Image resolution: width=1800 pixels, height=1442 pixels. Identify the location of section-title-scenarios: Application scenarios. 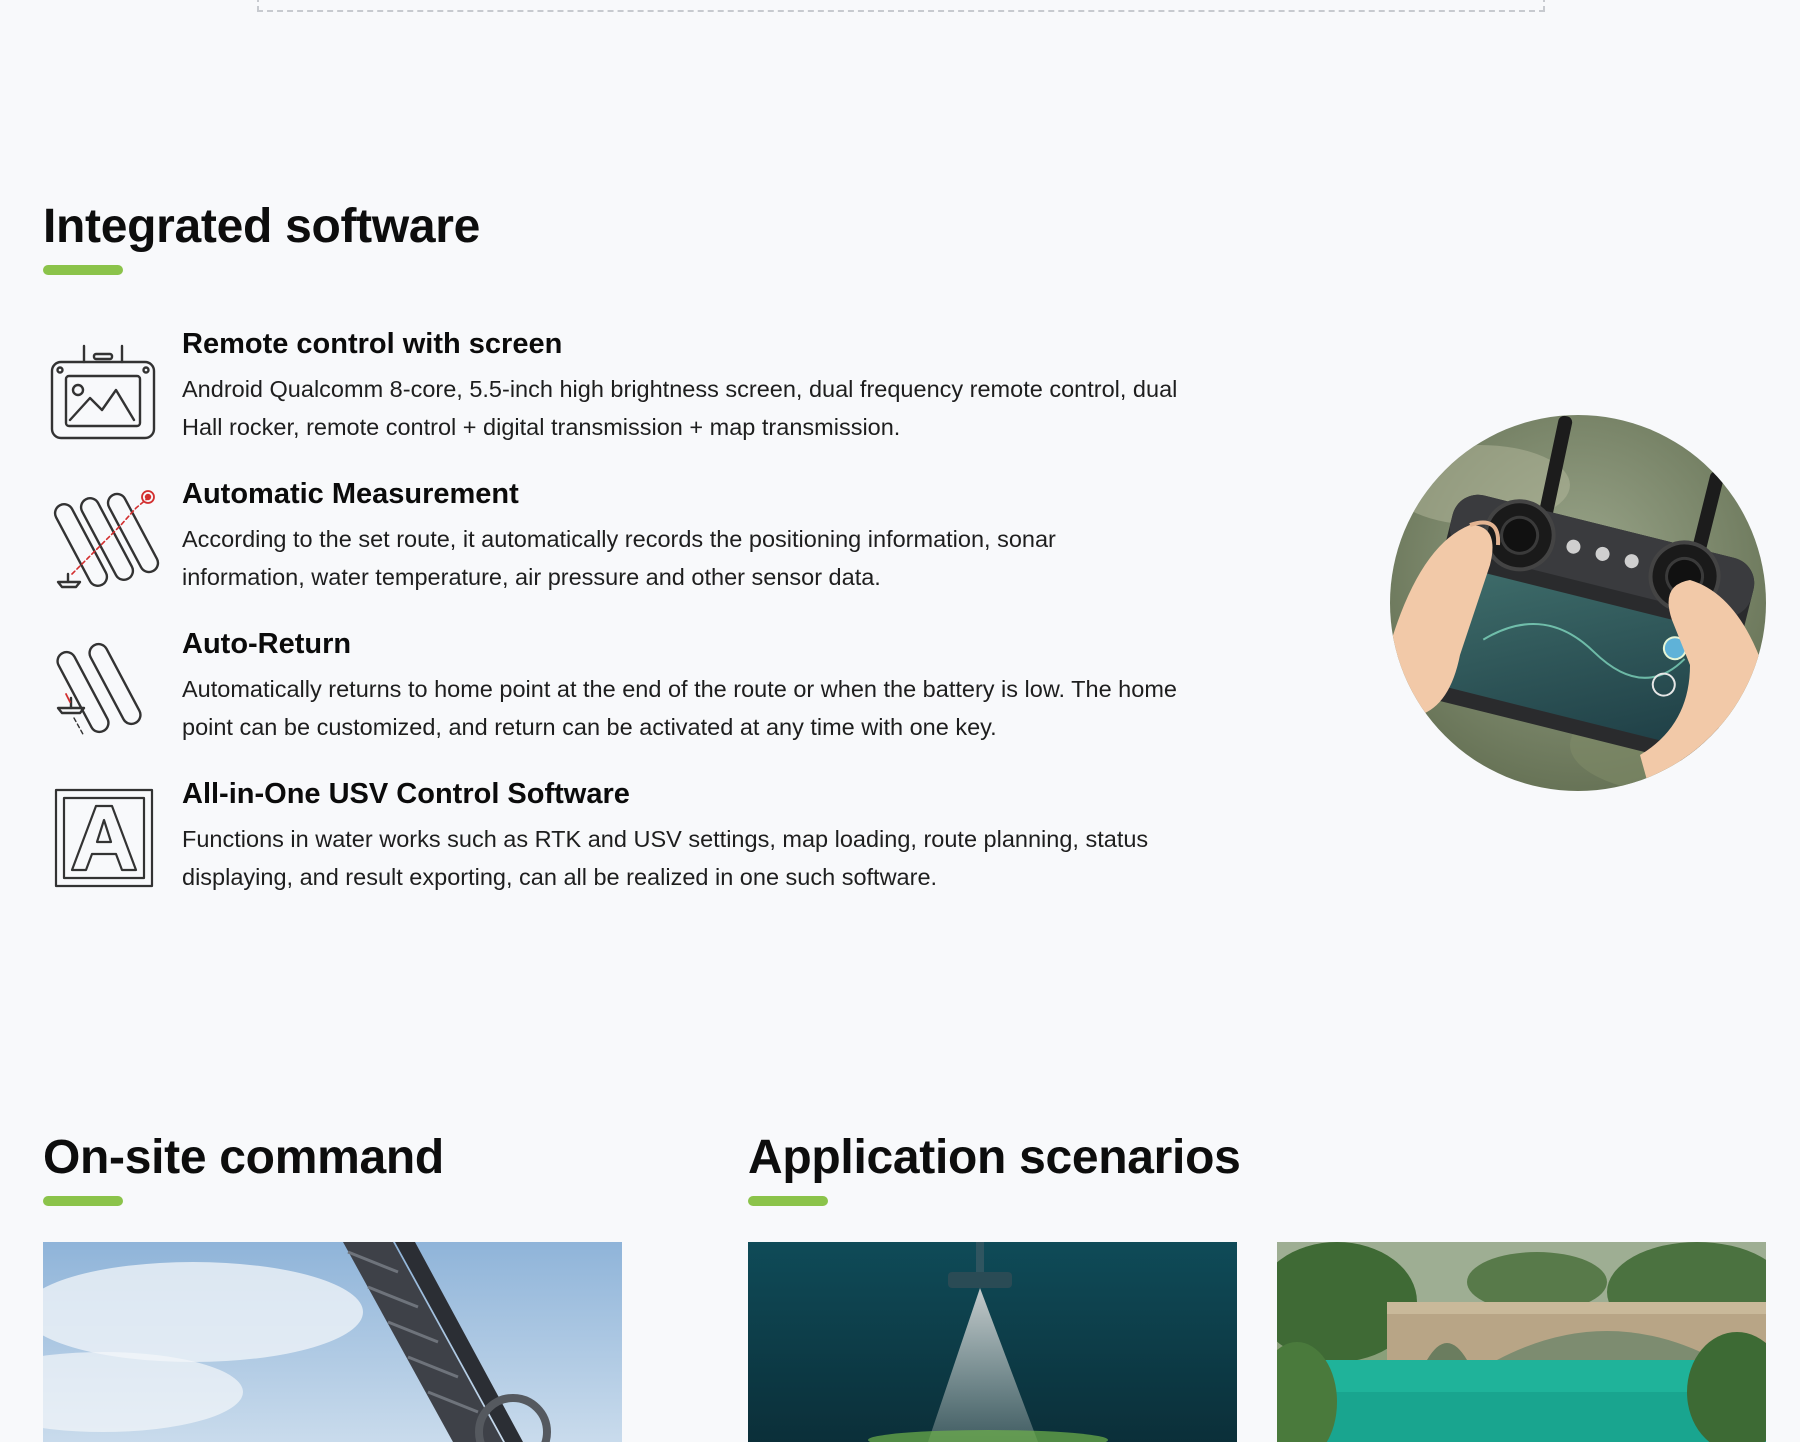
(994, 1157).